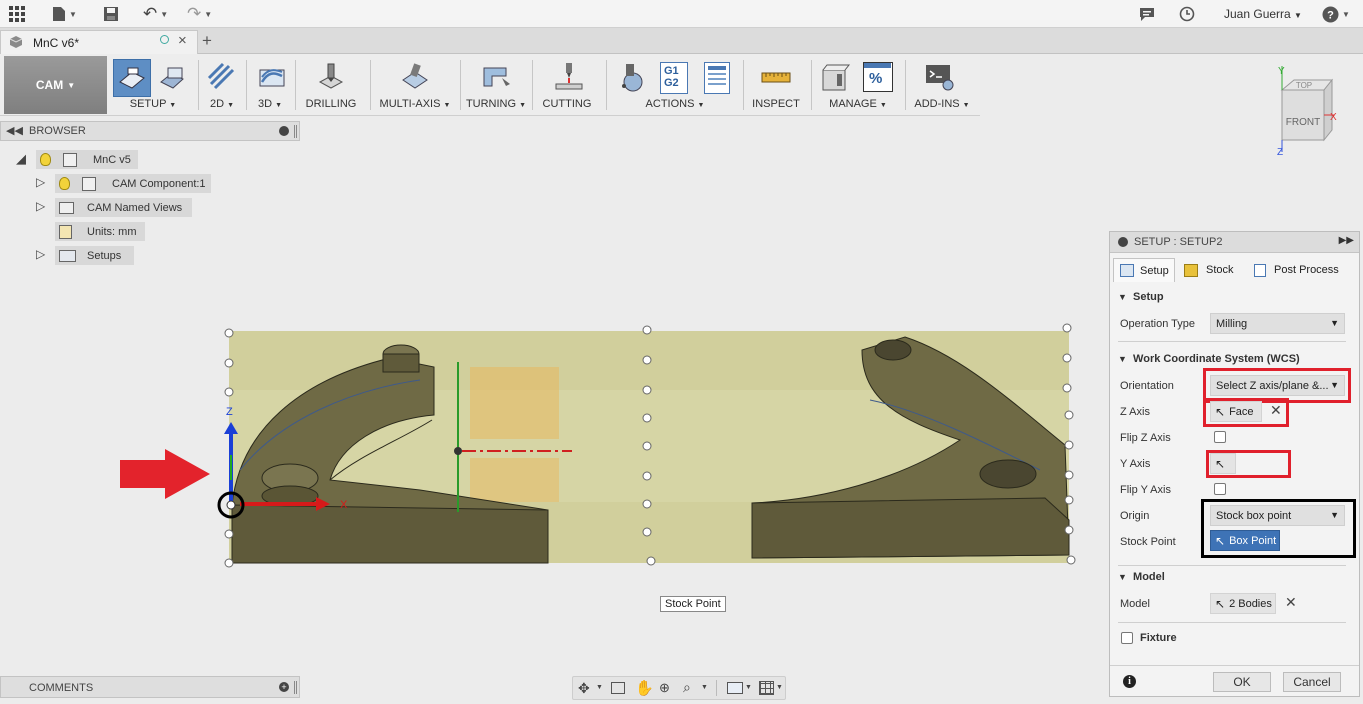  What do you see at coordinates (14, 130) in the screenshot?
I see `collapse-browser-icon: ◀◀` at bounding box center [14, 130].